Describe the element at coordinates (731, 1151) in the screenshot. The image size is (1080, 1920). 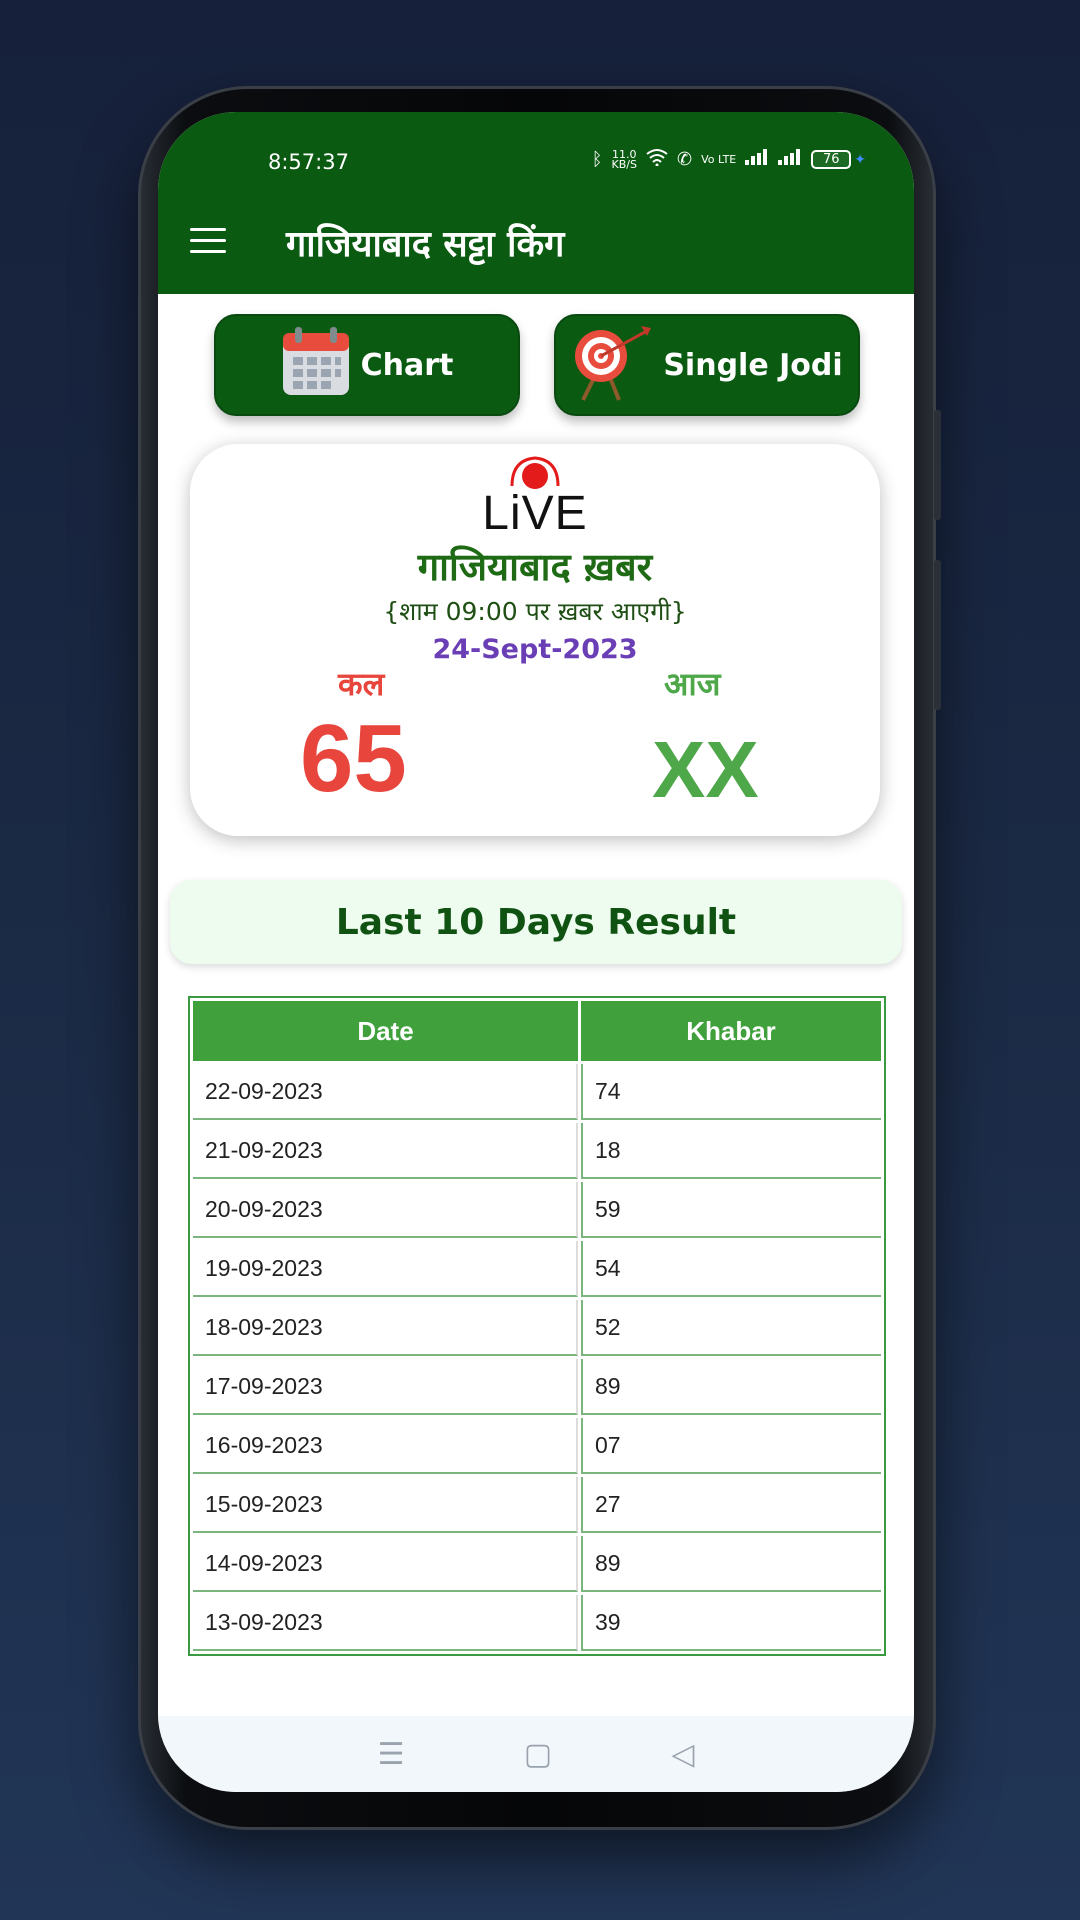
I see `row-khabar: 18` at that location.